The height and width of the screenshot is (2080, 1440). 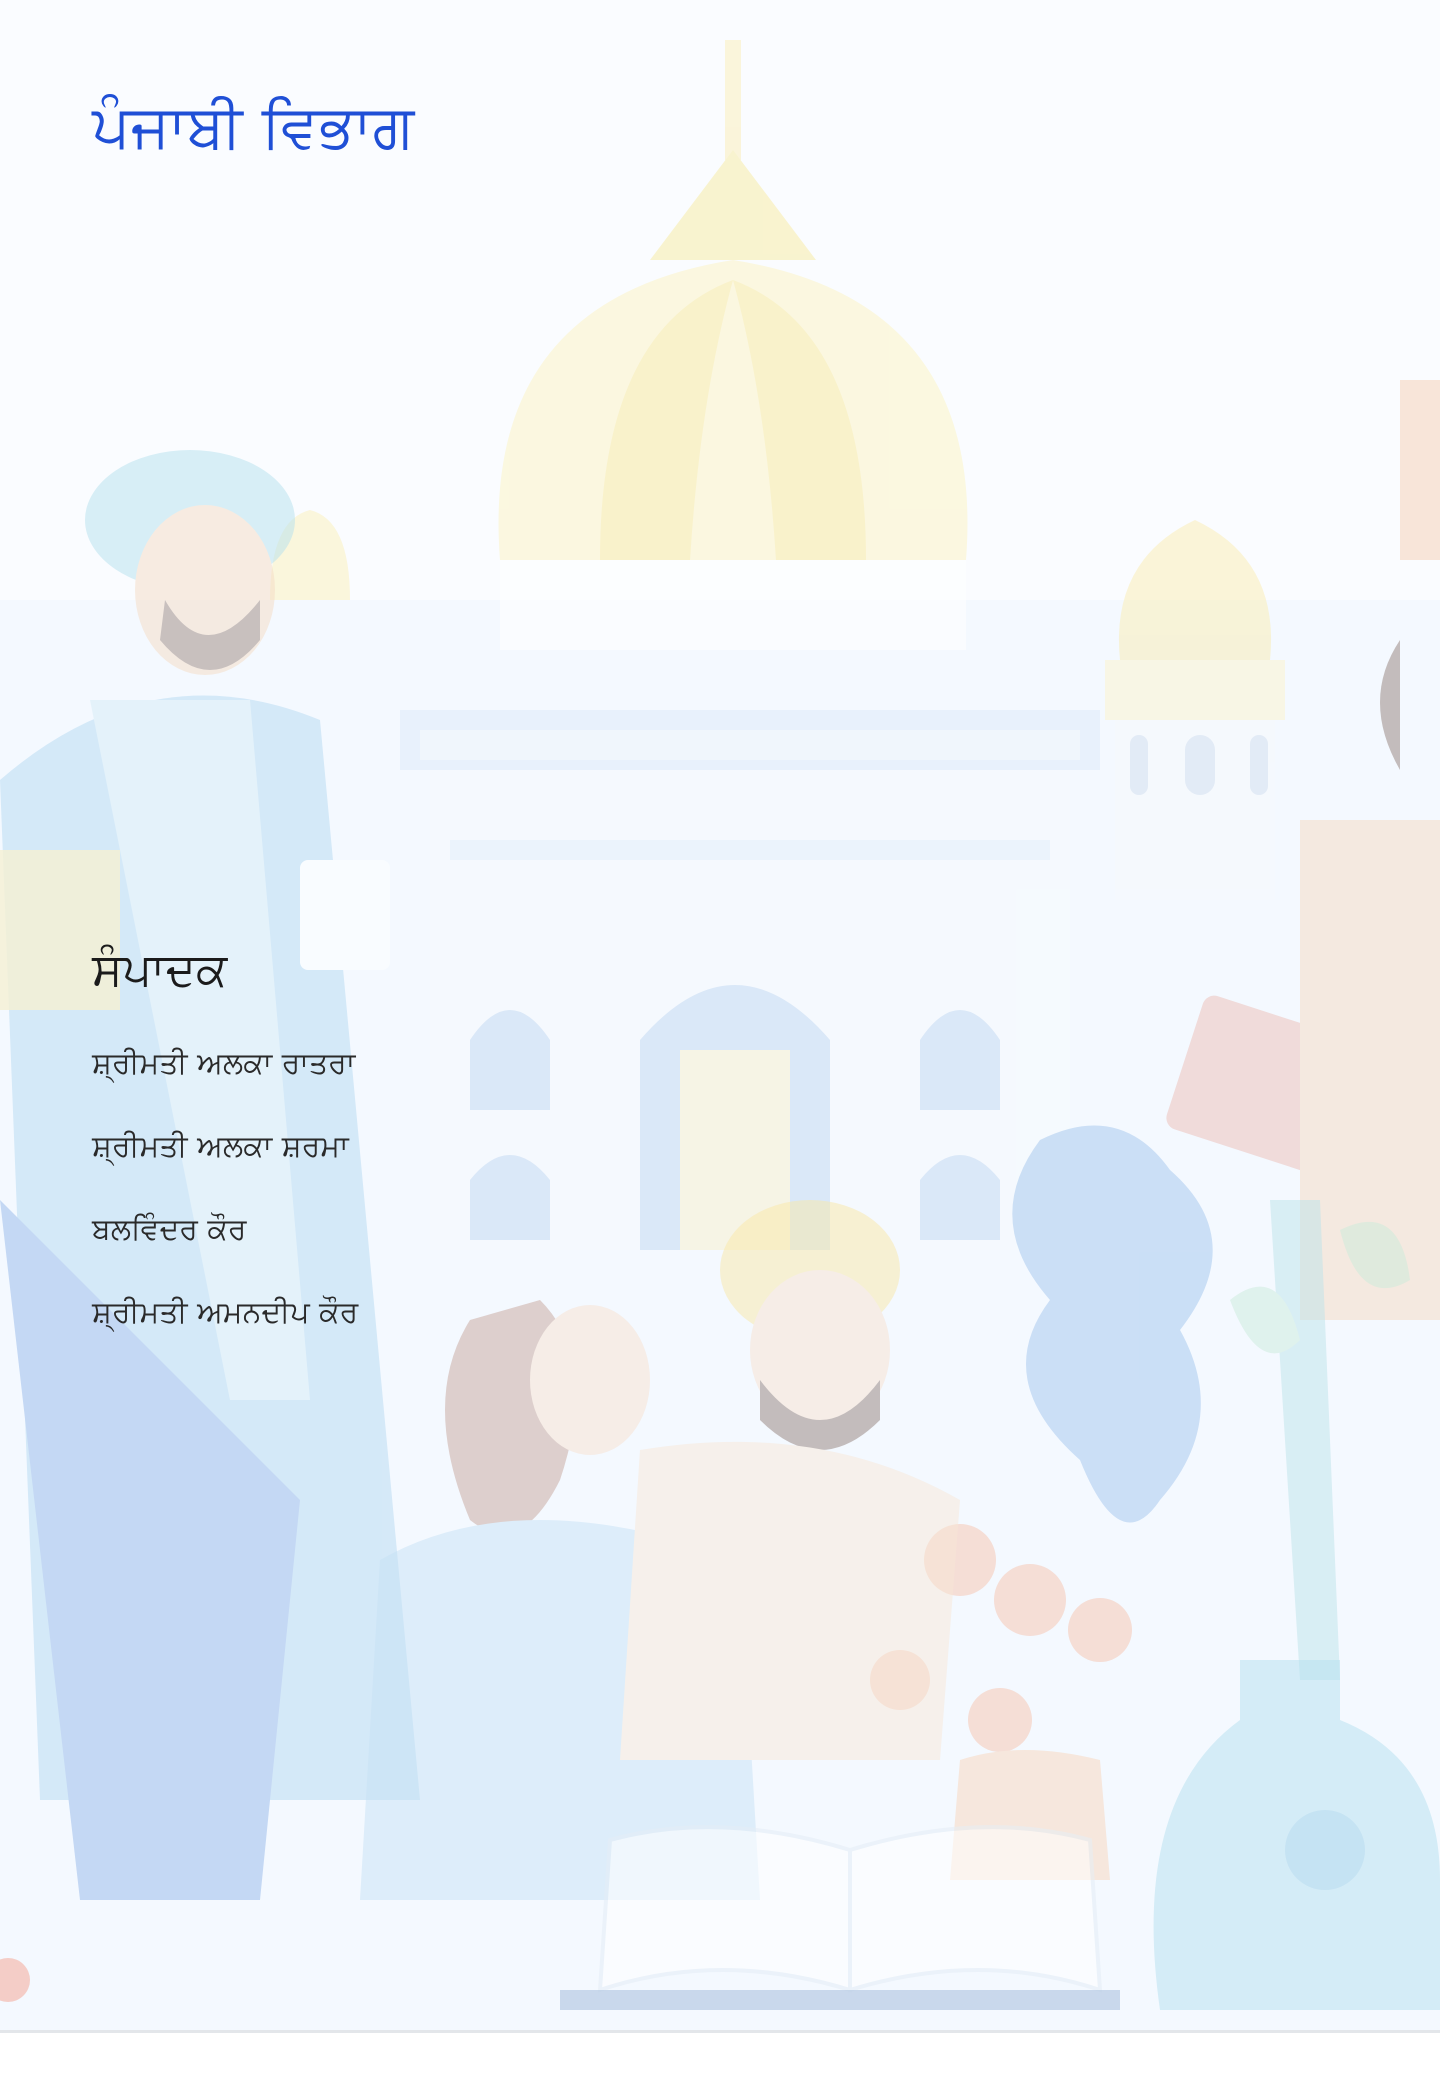 I want to click on editor-name: ਸ਼੍ਰੀਮਤੀ ਅਲਕਾ ਸ਼ਰਮਾ, so click(x=220, y=1146).